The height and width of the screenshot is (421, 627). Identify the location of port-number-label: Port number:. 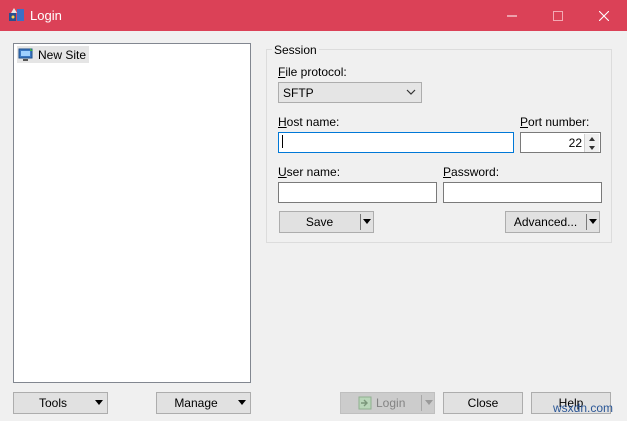
(555, 122).